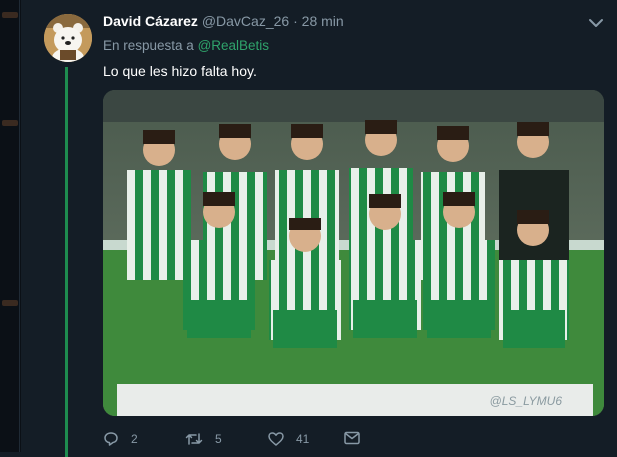 The height and width of the screenshot is (457, 617). Describe the element at coordinates (288, 439) in the screenshot. I see `like-button: 41` at that location.